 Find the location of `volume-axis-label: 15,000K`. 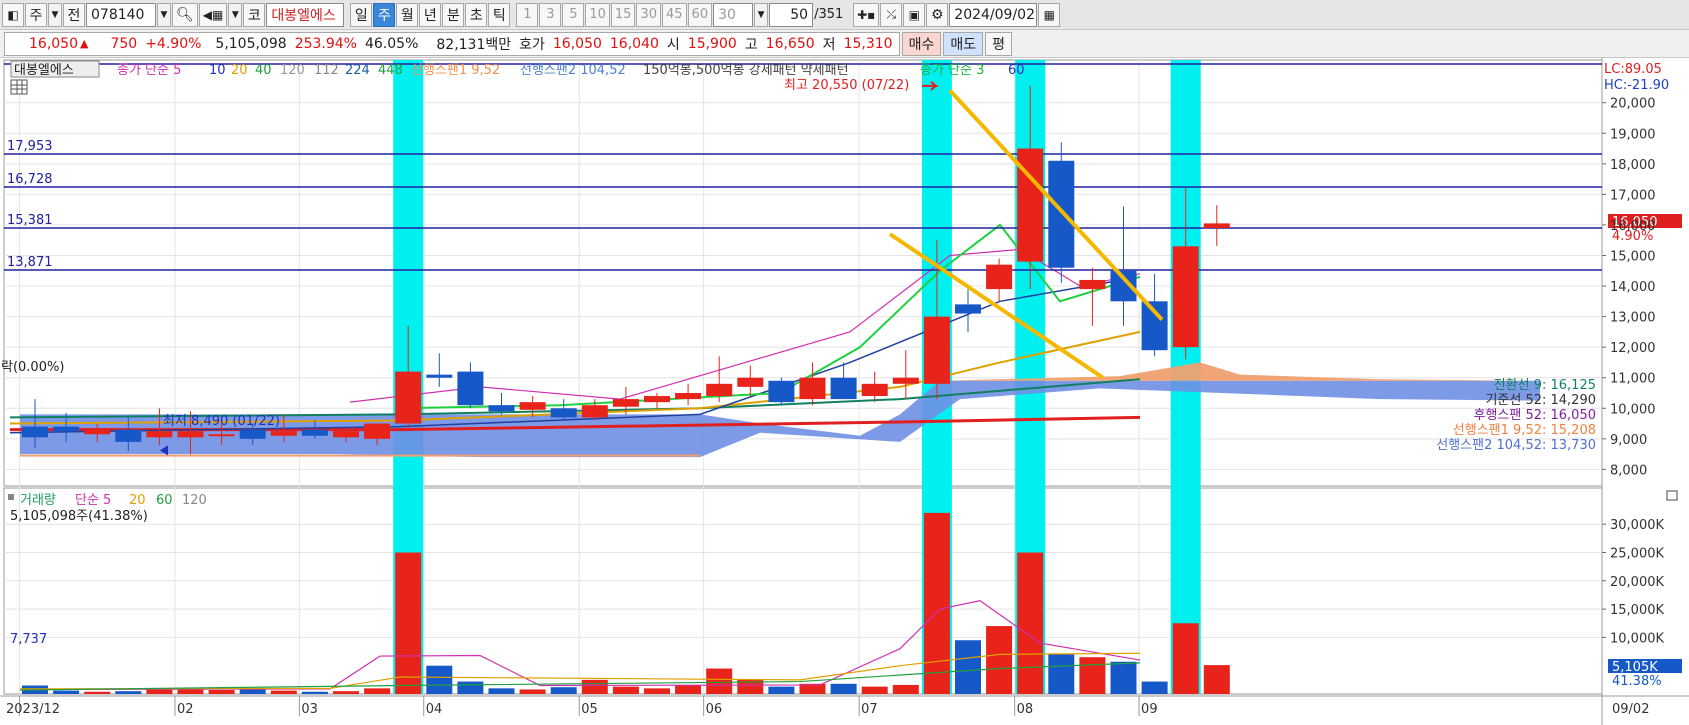

volume-axis-label: 15,000K is located at coordinates (1637, 610).